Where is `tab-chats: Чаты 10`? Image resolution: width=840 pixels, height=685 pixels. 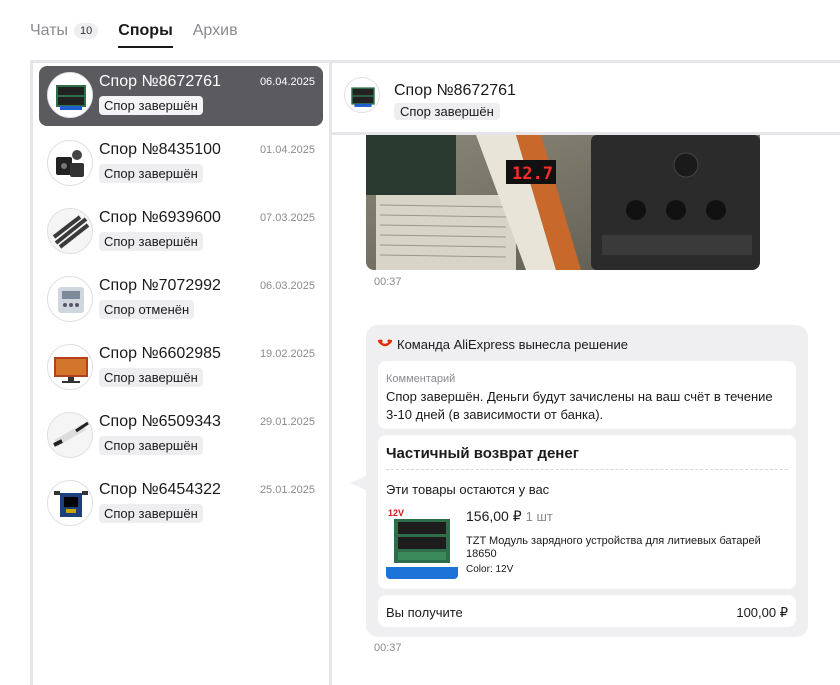 tab-chats: Чаты 10 is located at coordinates (64, 31).